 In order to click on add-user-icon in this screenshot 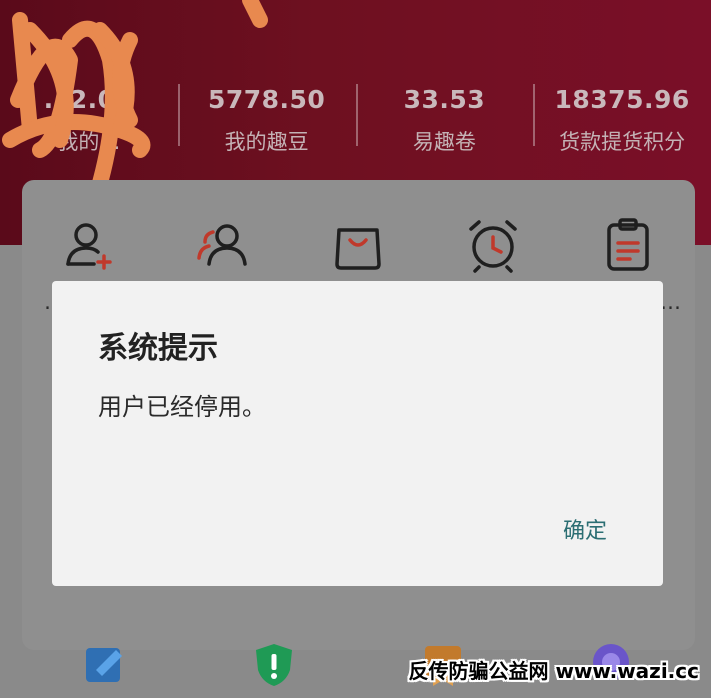, I will do `click(89, 245)`.